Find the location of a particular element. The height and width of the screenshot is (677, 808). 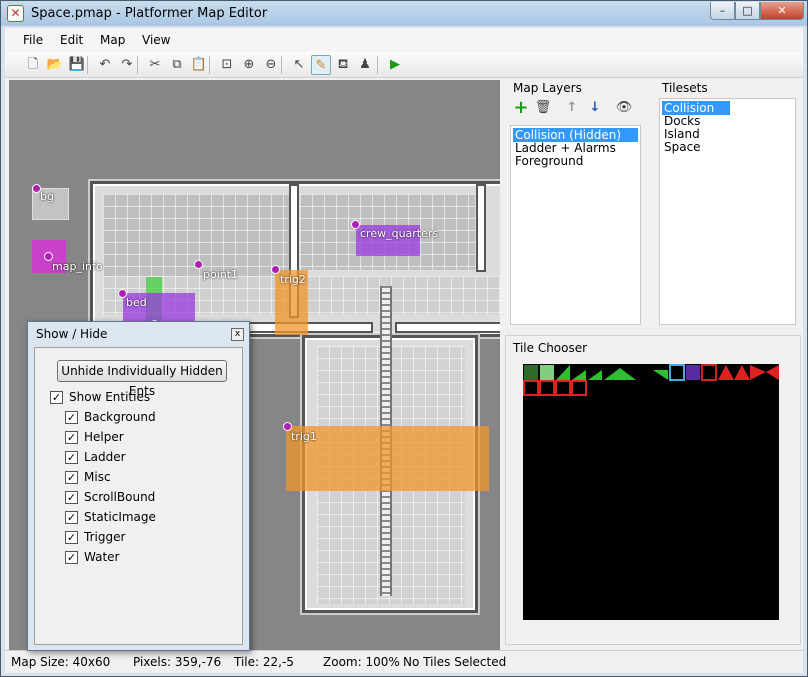

category-checkbox-trigger: ✓ Trigger is located at coordinates (95, 538).